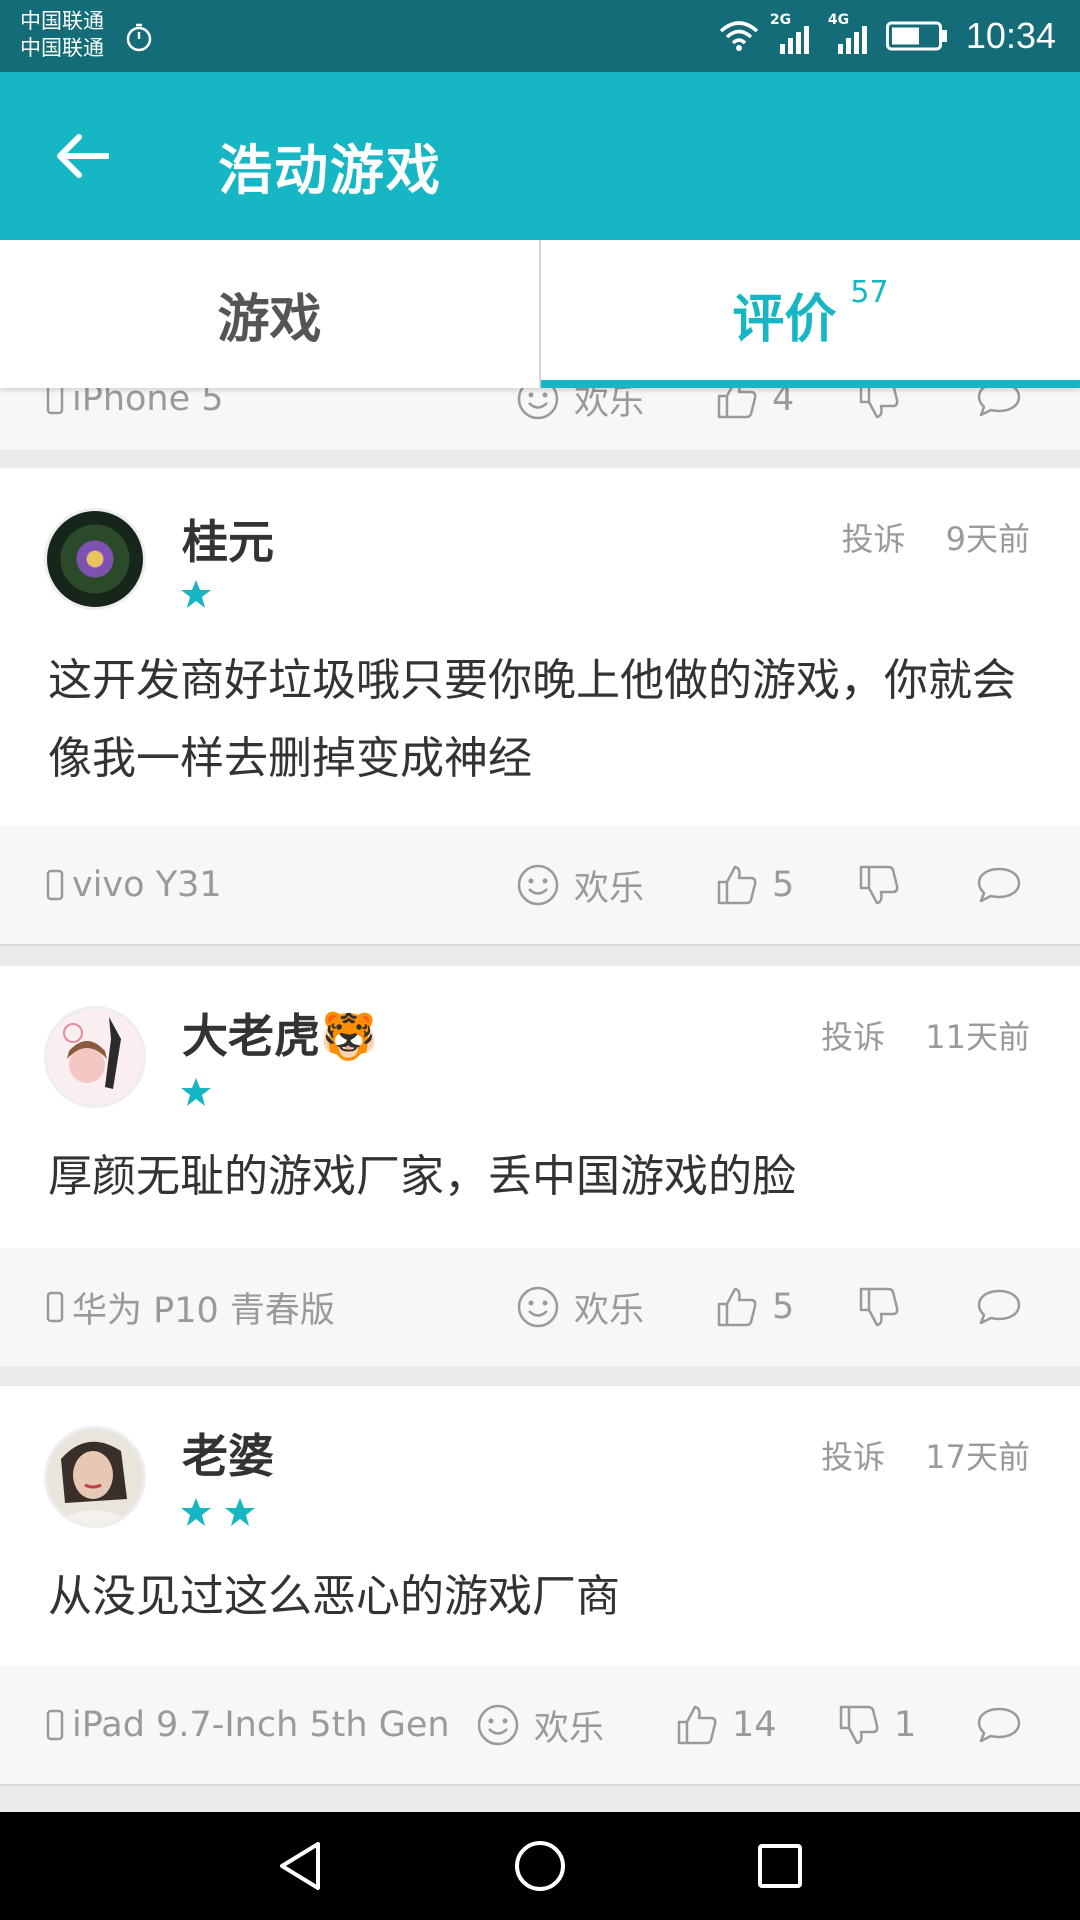  Describe the element at coordinates (784, 319) in the screenshot. I see `tab-label: 评价` at that location.